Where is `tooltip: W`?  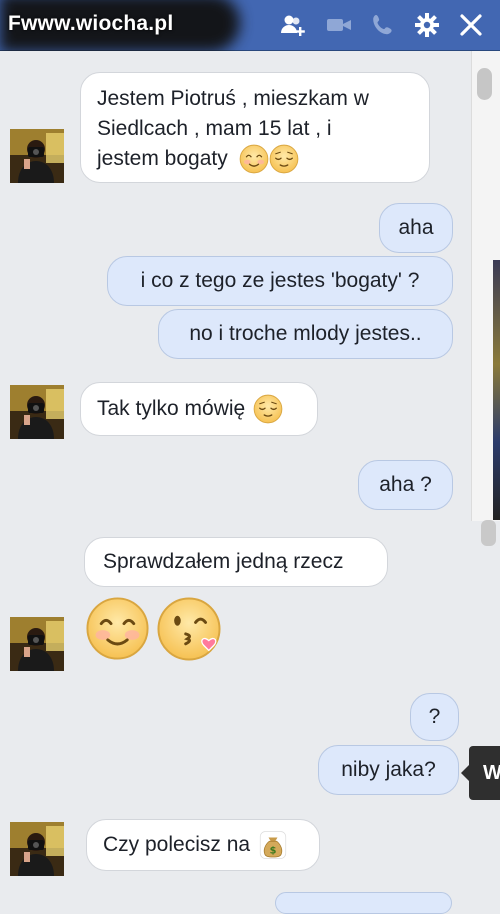
tooltip: W is located at coordinates (480, 773).